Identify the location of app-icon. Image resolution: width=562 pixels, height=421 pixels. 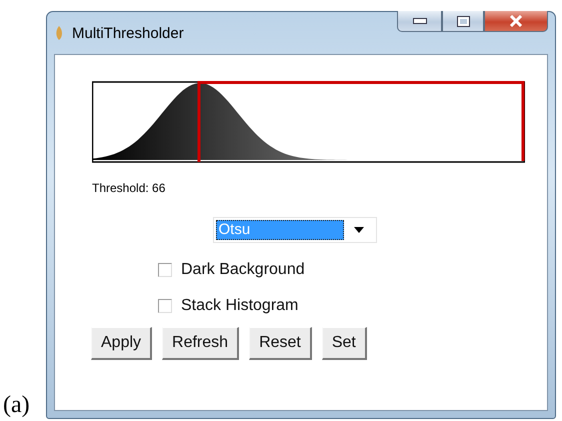
(59, 33).